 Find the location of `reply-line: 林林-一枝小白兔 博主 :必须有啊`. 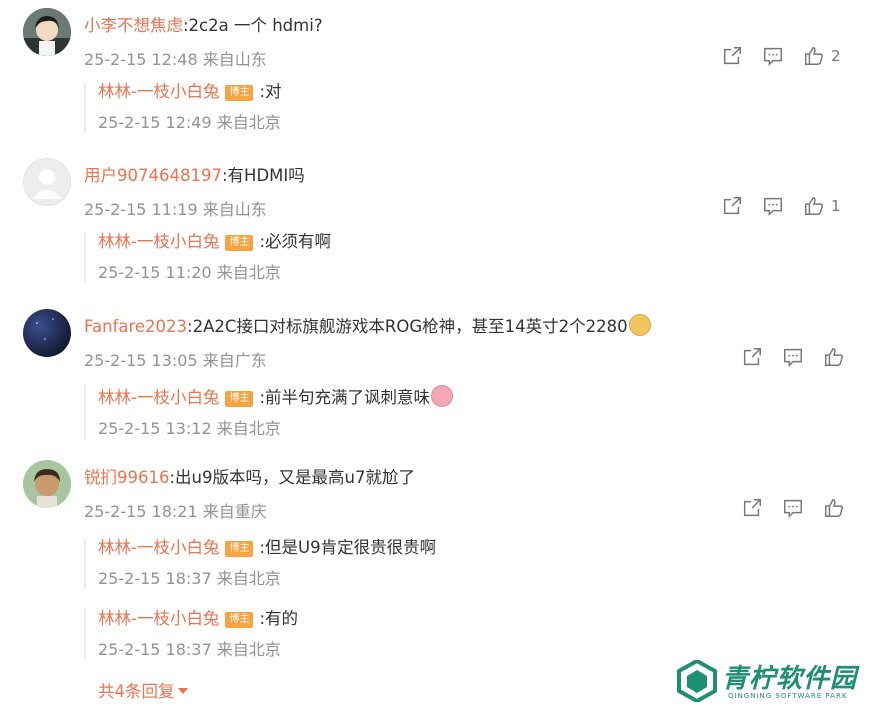

reply-line: 林林-一枝小白兔 博主 :必须有啊 is located at coordinates (468, 242).